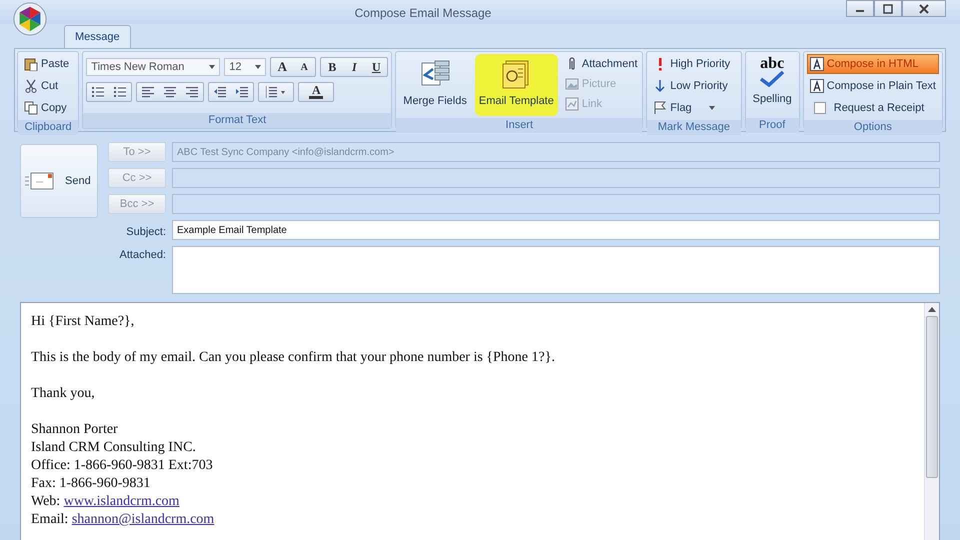 This screenshot has width=960, height=540. I want to click on scissors-icon, so click(31, 86).